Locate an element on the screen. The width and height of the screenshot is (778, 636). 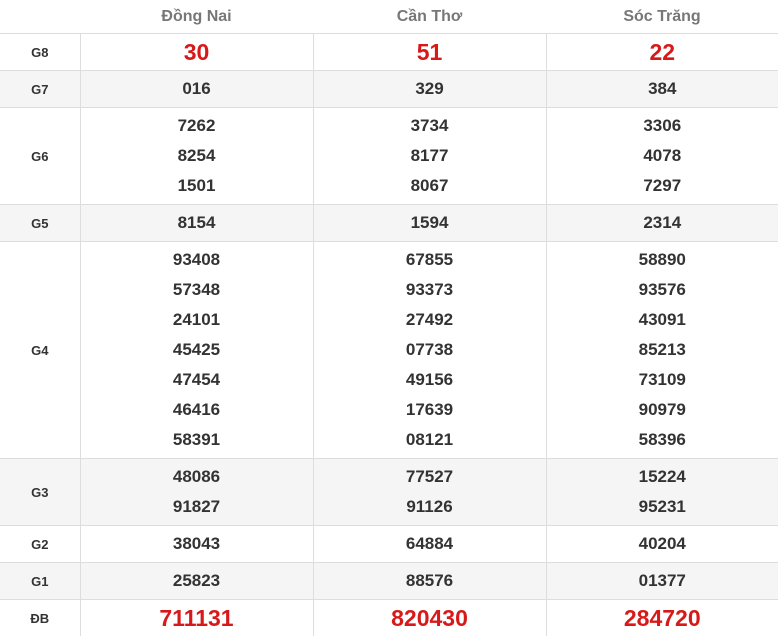
prize-number: 2314 is located at coordinates (662, 223).